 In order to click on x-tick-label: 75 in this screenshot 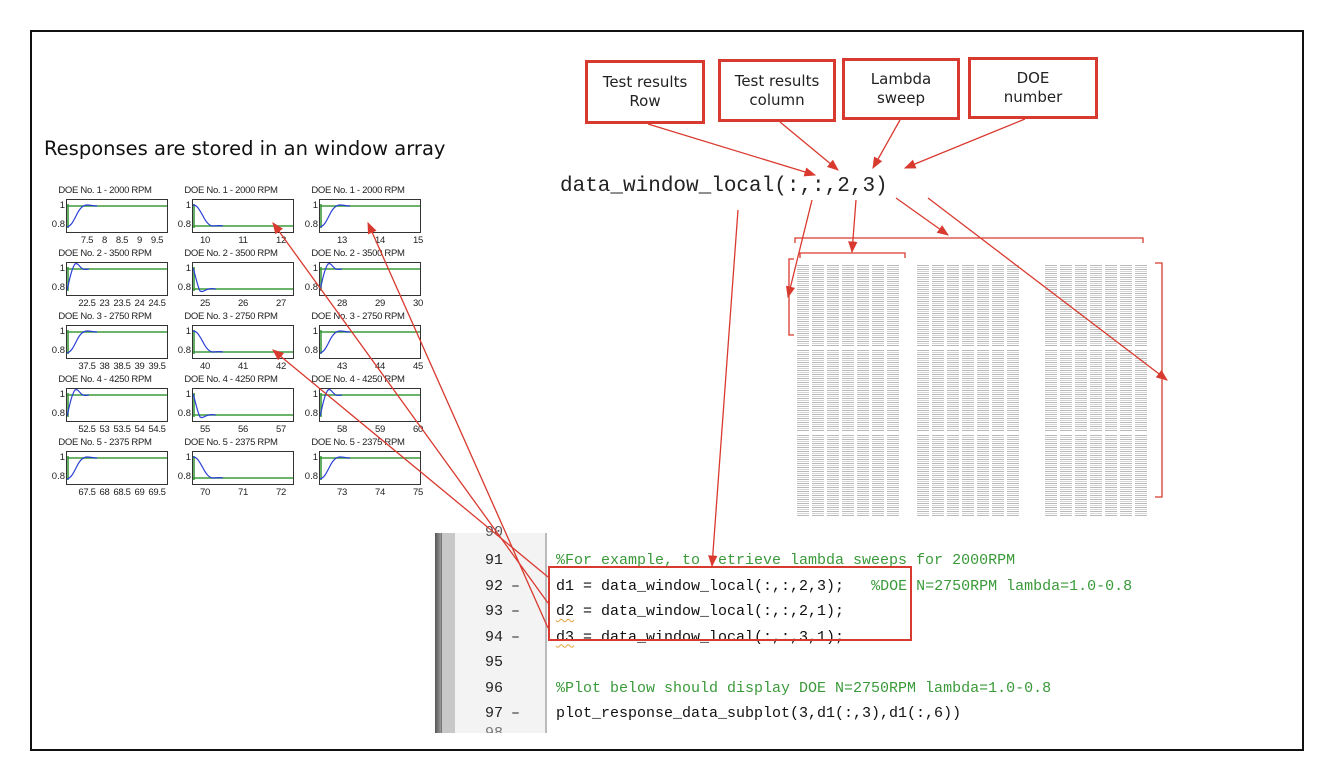, I will do `click(418, 492)`.